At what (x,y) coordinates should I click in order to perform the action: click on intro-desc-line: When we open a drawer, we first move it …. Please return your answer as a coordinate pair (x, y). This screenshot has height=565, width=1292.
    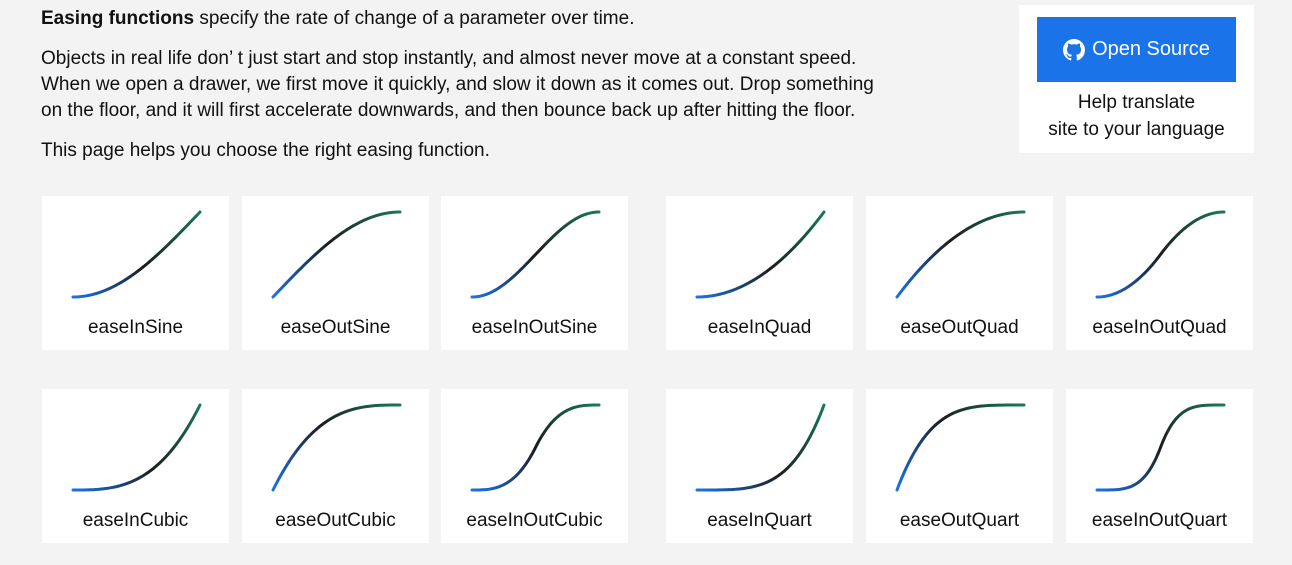
    Looking at the image, I should click on (457, 84).